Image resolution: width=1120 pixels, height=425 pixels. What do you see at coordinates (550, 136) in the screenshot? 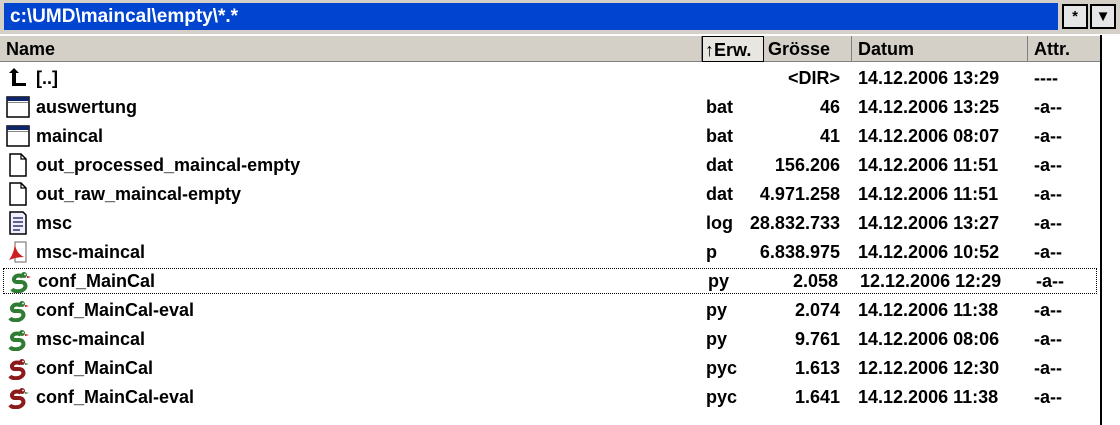
I see `file-row: maincal bat 41 14.12.2006 08:07 -a--` at bounding box center [550, 136].